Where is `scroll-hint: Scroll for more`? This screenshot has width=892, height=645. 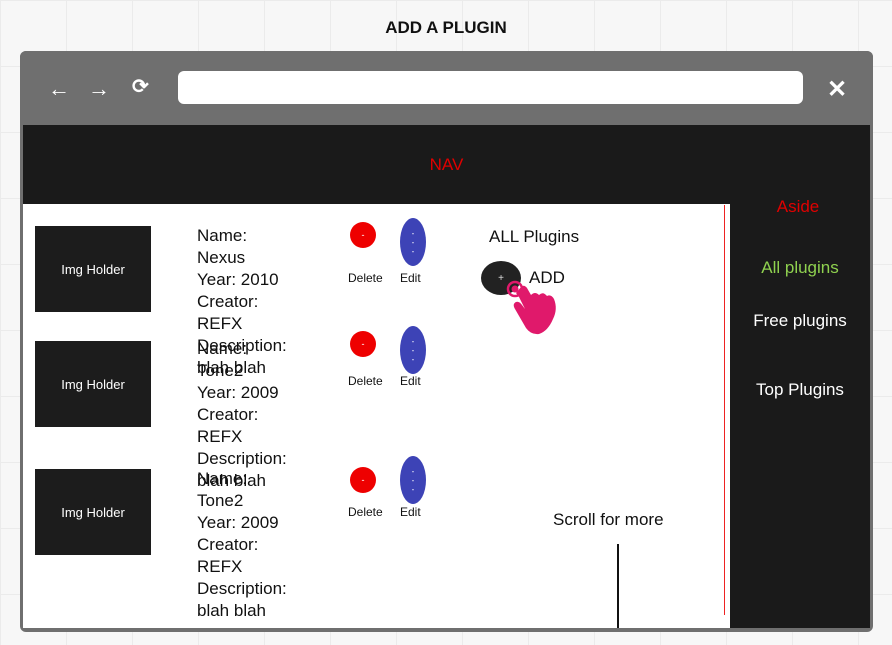
scroll-hint: Scroll for more is located at coordinates (608, 519).